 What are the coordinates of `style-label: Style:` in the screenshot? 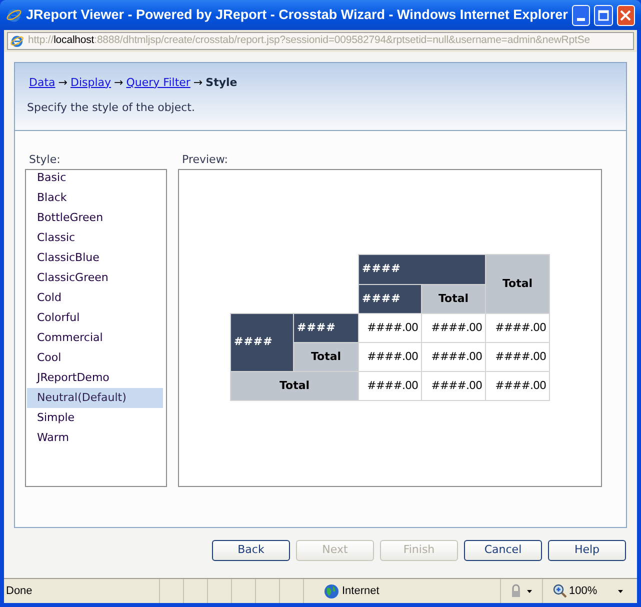 It's located at (45, 160).